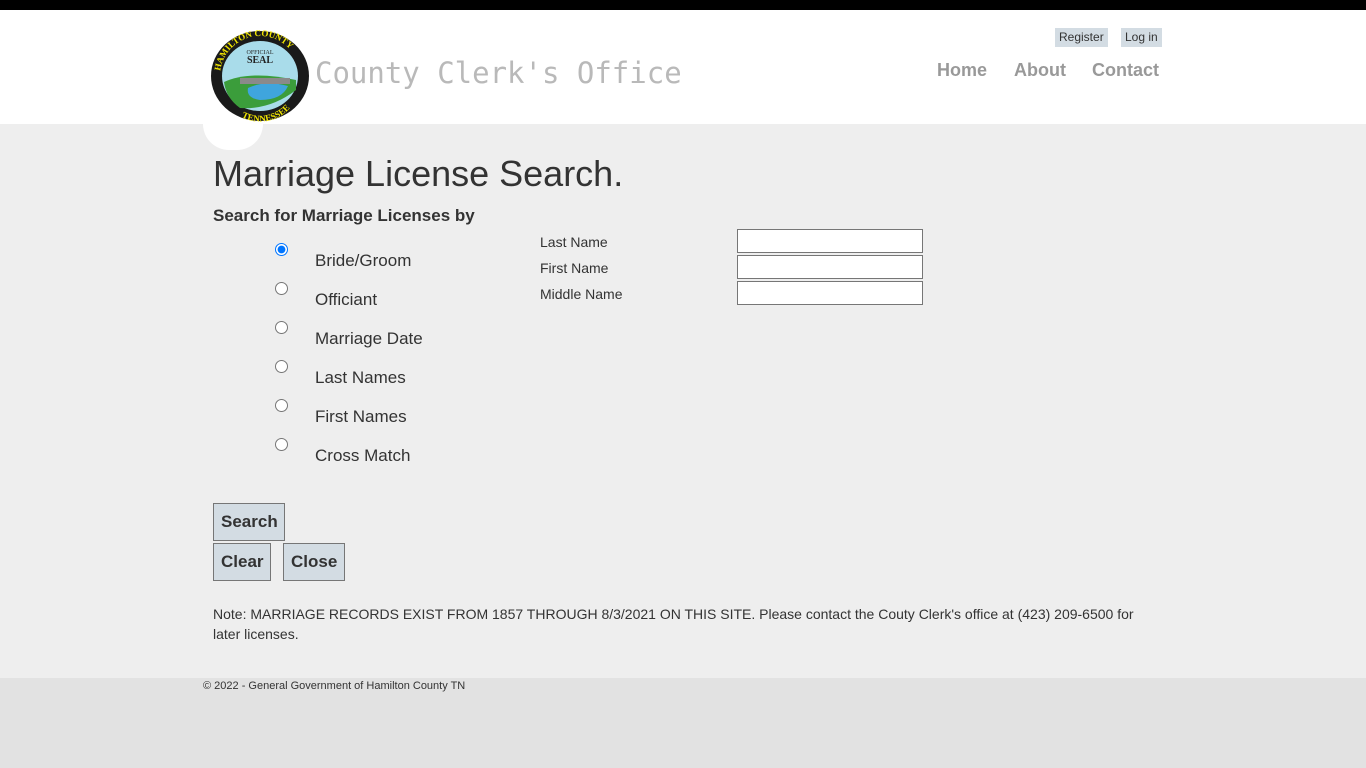 The width and height of the screenshot is (1366, 768). What do you see at coordinates (1125, 70) in the screenshot?
I see `nav-contact: Contact` at bounding box center [1125, 70].